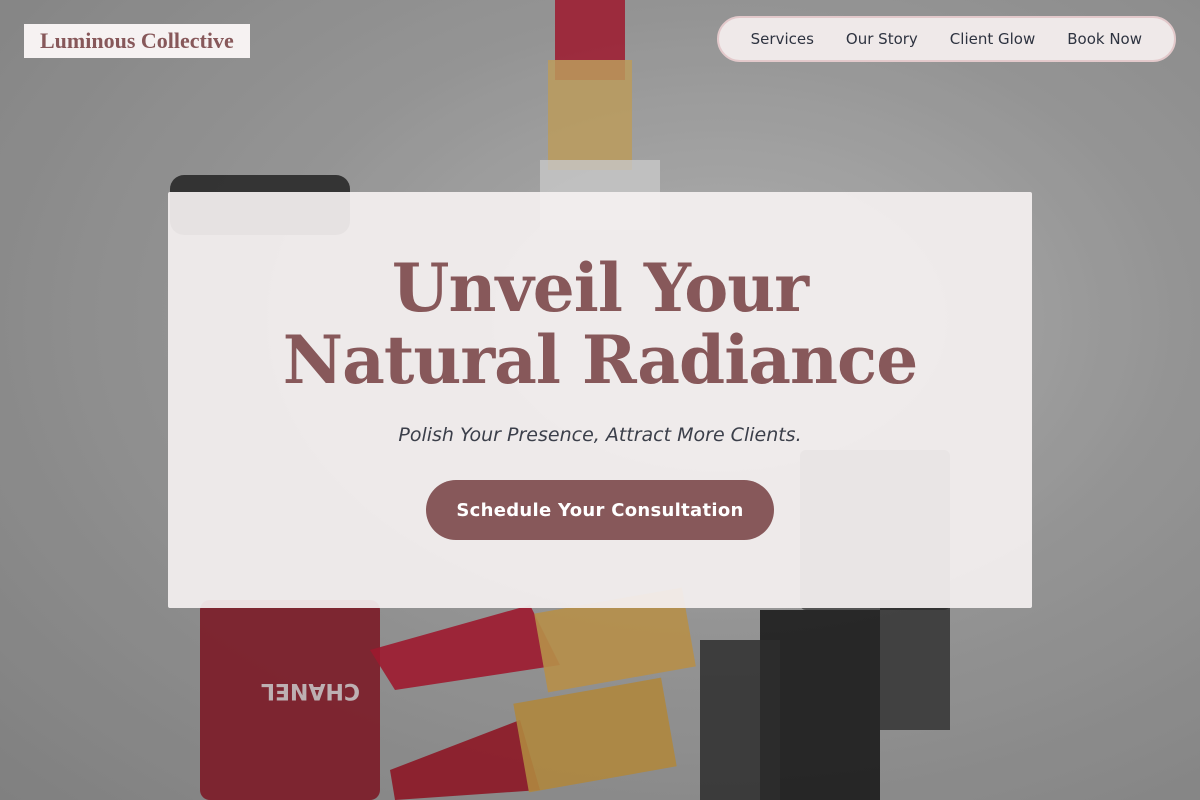 The image size is (1200, 800). I want to click on nav-link-our-story: Our Story, so click(882, 39).